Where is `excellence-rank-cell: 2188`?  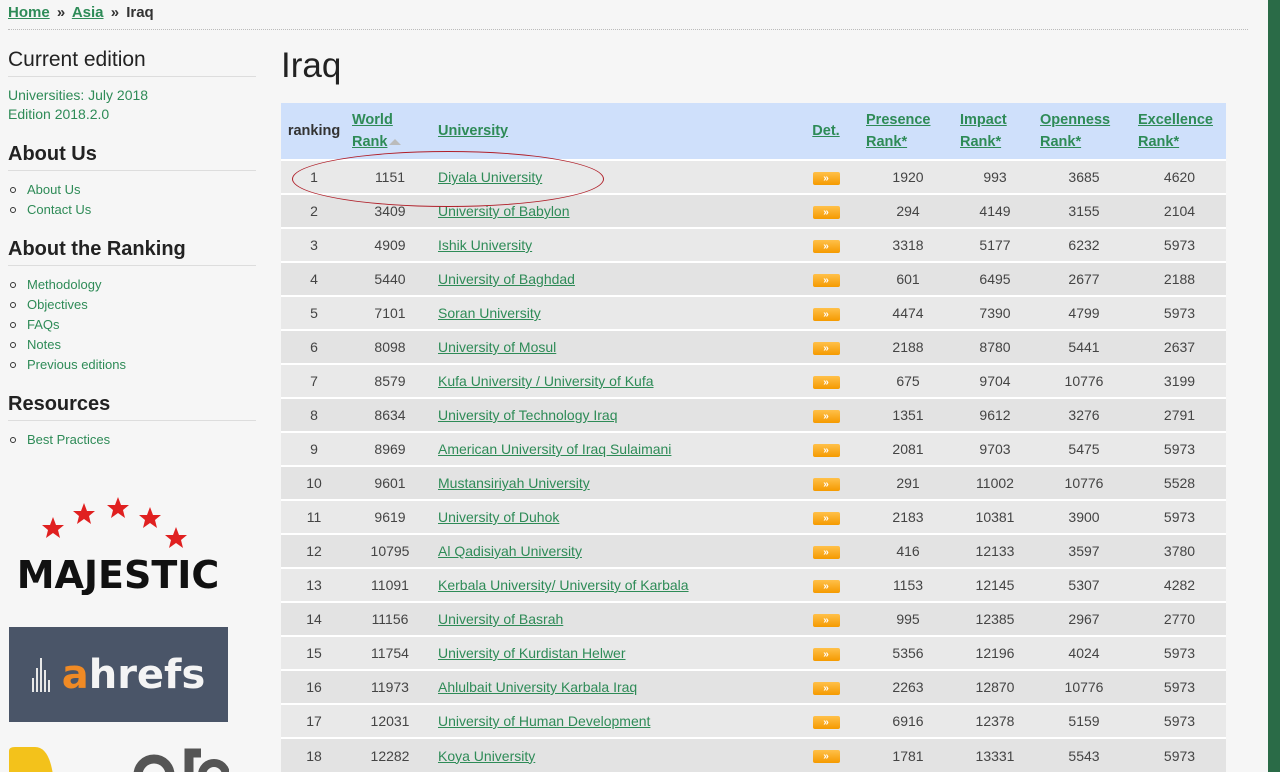
excellence-rank-cell: 2188 is located at coordinates (1179, 279).